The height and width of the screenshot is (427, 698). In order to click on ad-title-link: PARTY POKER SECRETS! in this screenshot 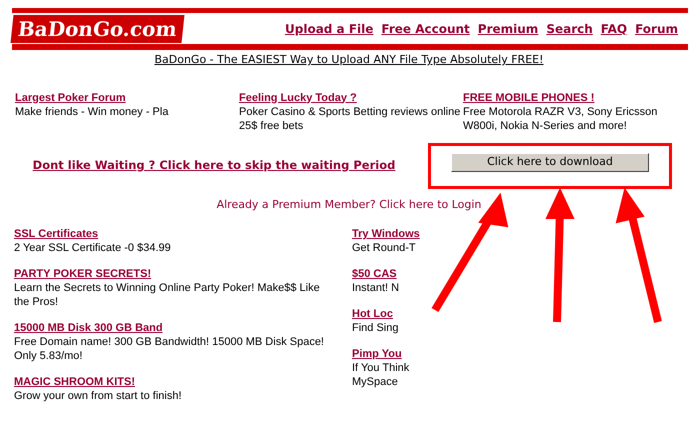, I will do `click(83, 274)`.